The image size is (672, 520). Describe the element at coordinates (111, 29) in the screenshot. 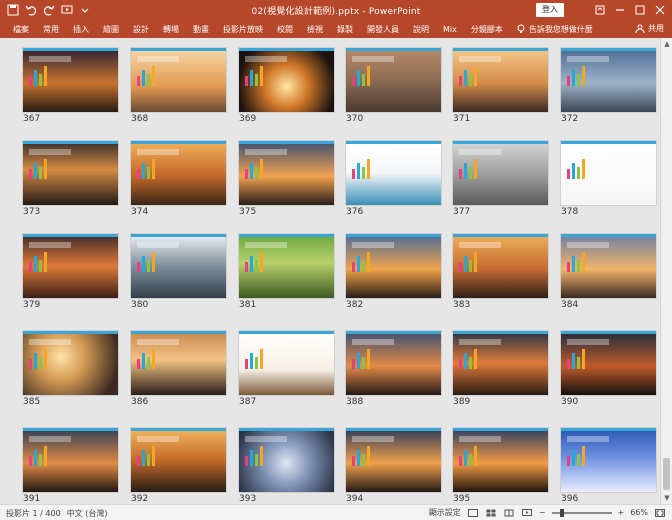

I see `tab-draw: 繪圖` at that location.